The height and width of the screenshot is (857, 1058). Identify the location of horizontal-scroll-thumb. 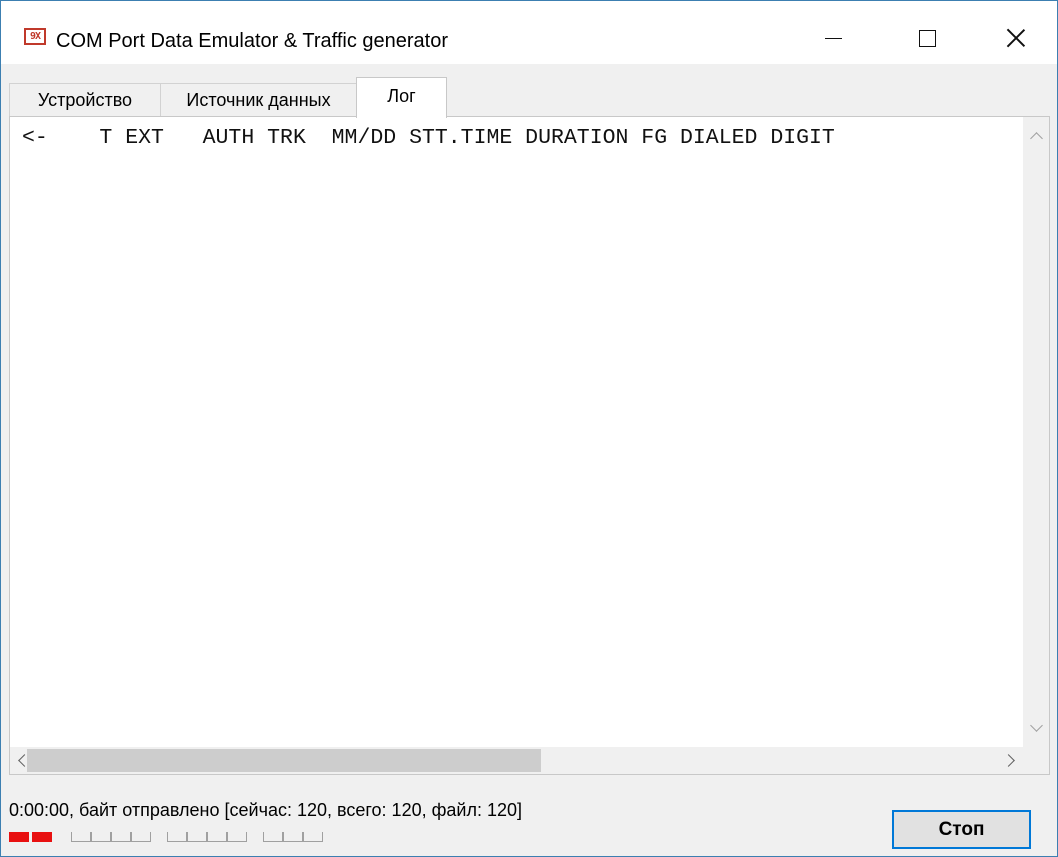
(284, 760).